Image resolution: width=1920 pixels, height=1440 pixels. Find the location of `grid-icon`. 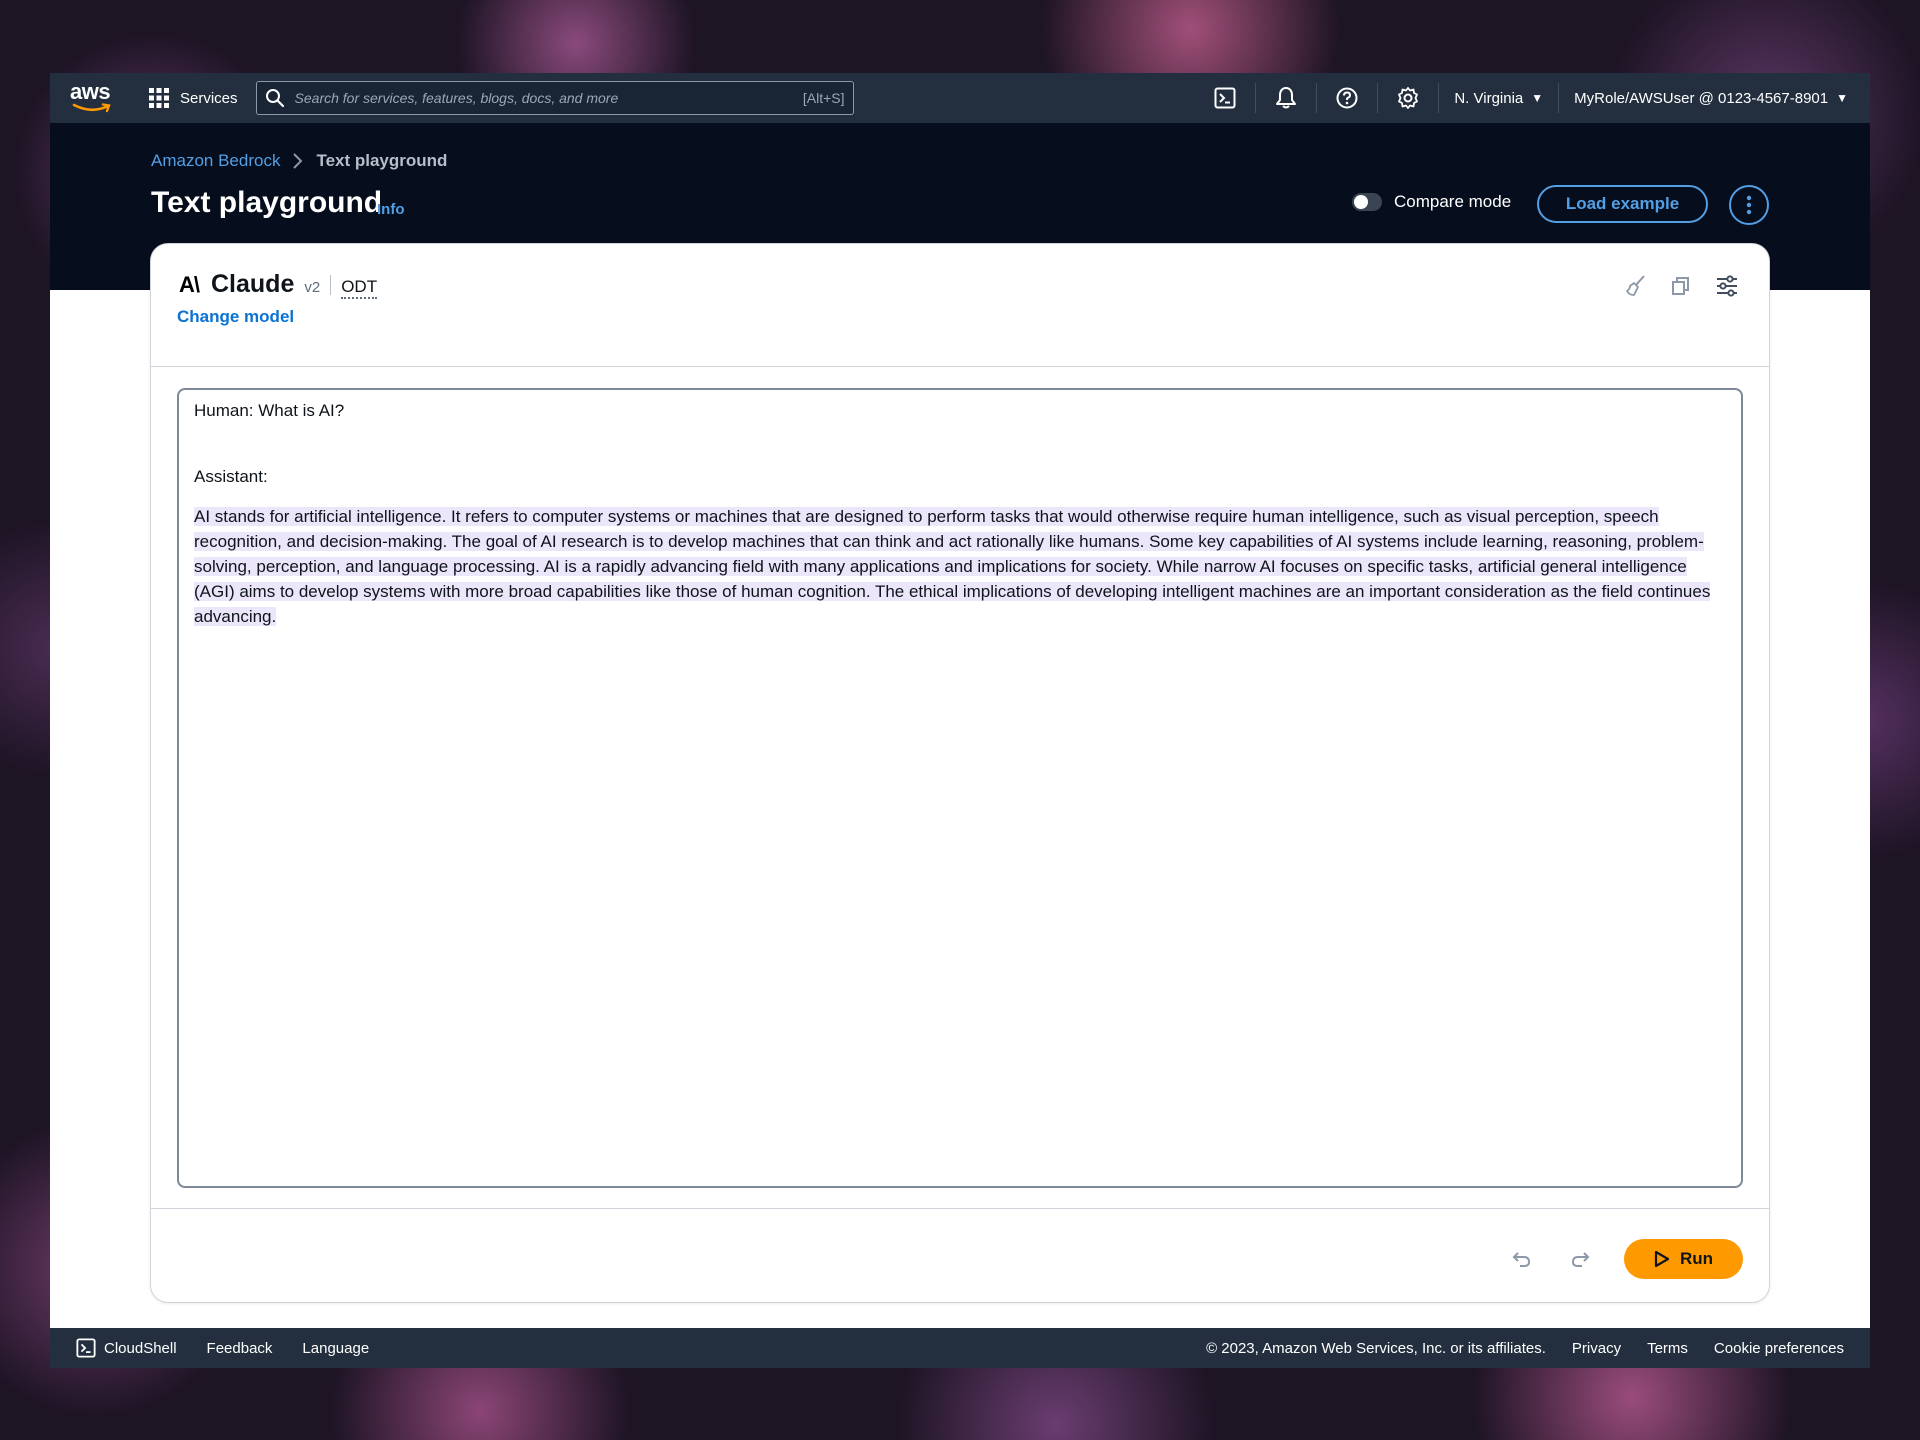

grid-icon is located at coordinates (159, 98).